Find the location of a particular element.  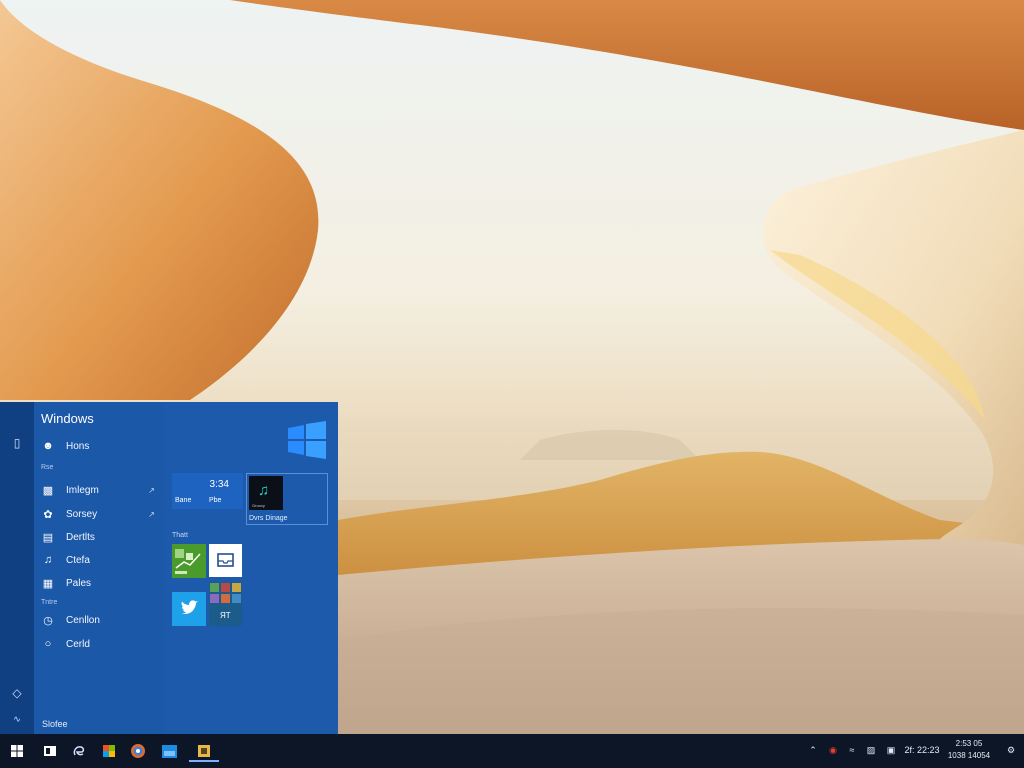

taskbar-photos is located at coordinates (169, 751).